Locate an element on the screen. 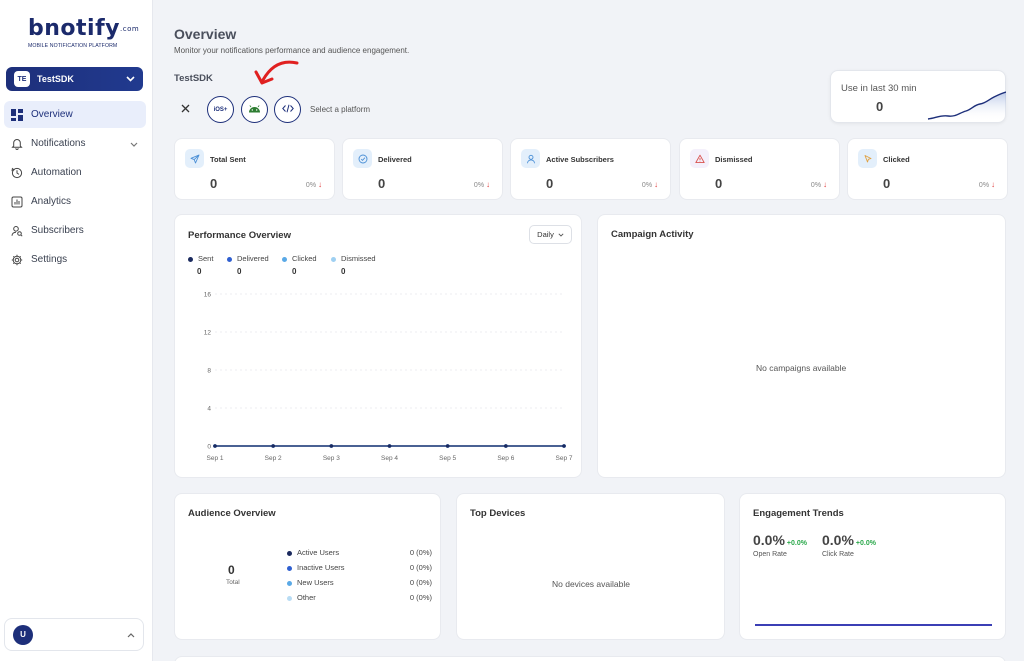 The height and width of the screenshot is (661, 1024). analytics-icon is located at coordinates (16, 201).